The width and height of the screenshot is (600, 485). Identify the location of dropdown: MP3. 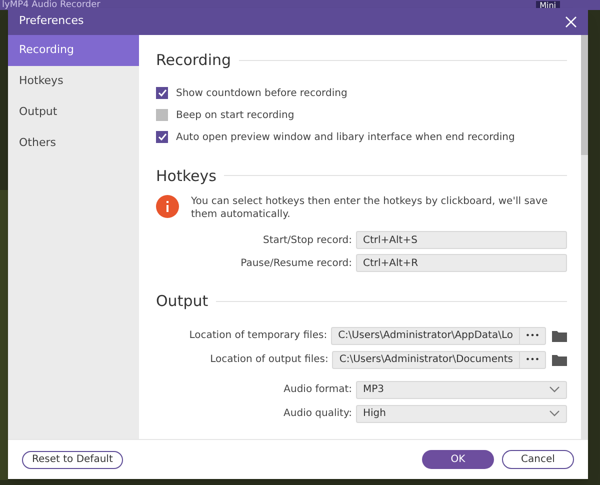
(461, 389).